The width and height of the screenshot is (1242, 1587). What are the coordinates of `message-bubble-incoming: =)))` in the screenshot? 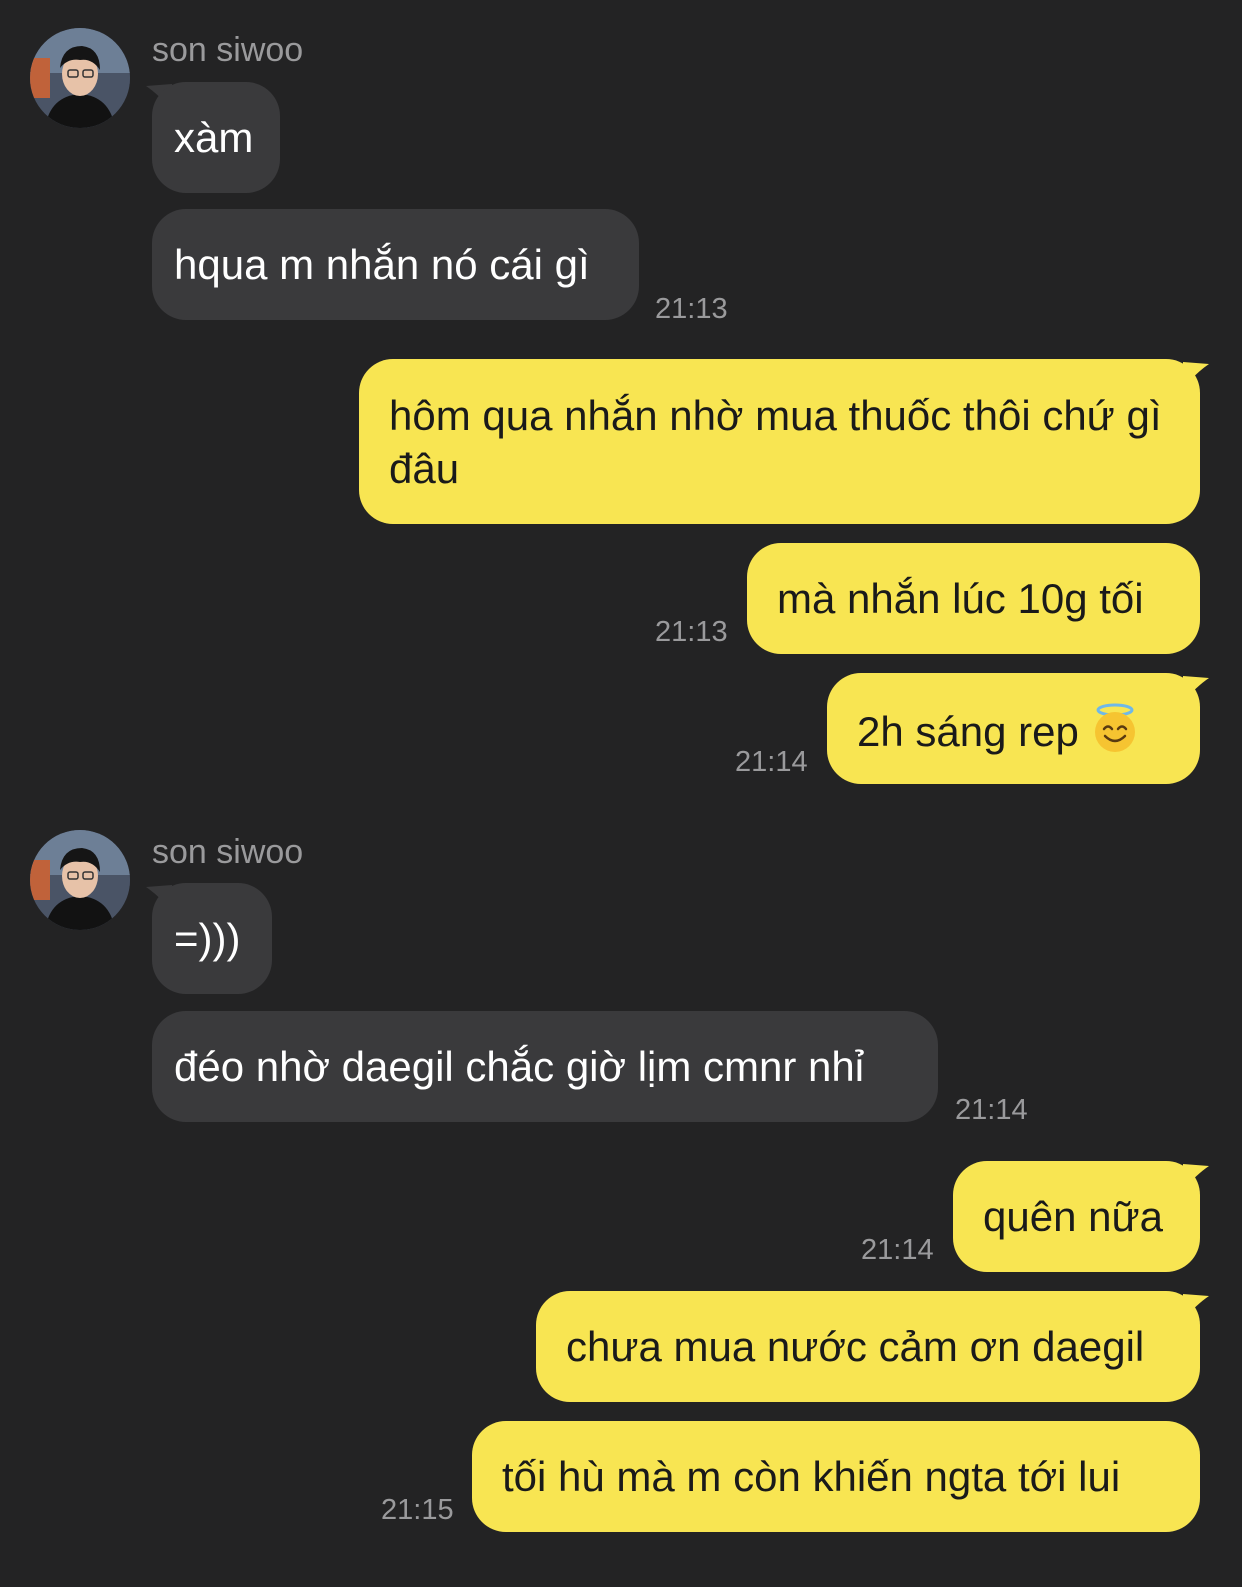 It's located at (212, 938).